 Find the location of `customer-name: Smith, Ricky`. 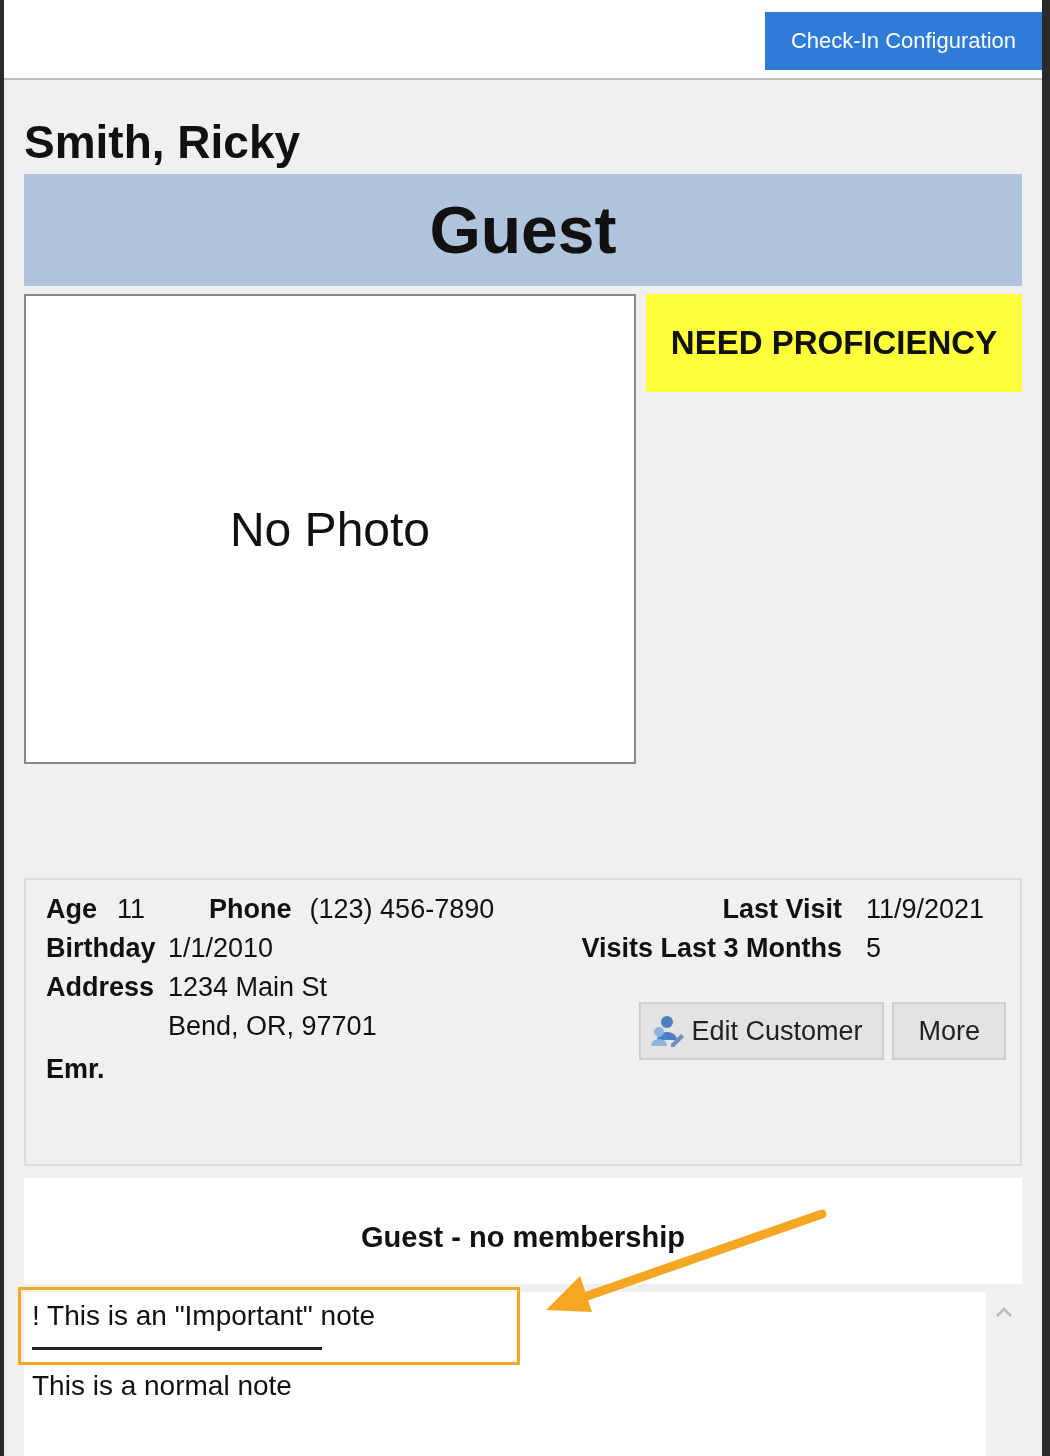

customer-name: Smith, Ricky is located at coordinates (163, 142).